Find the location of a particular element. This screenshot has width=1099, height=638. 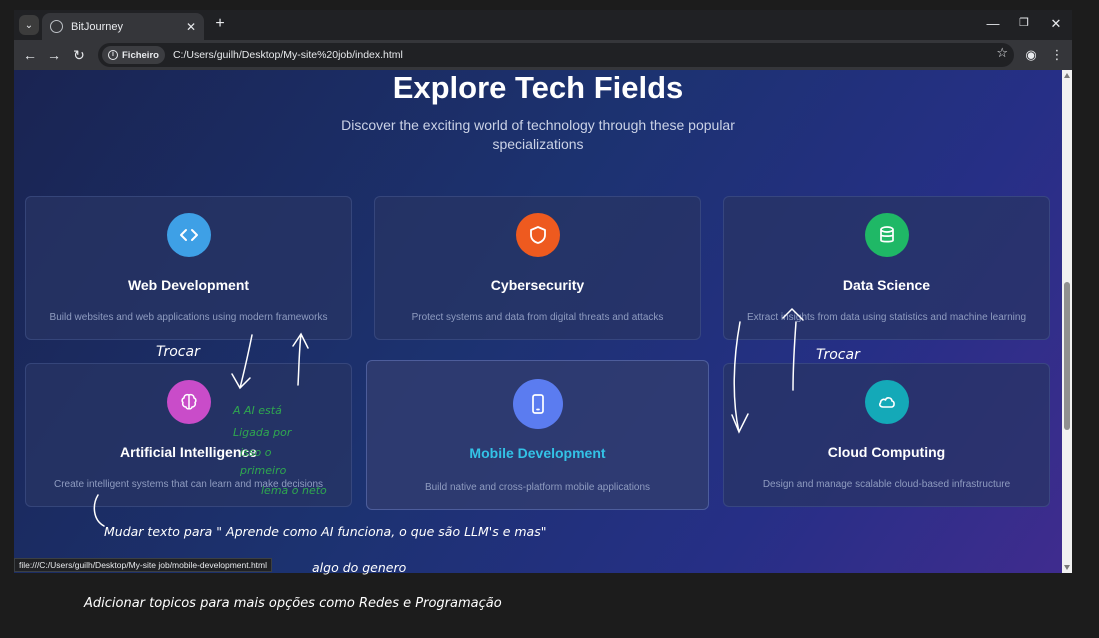

database-icon is located at coordinates (886, 235).